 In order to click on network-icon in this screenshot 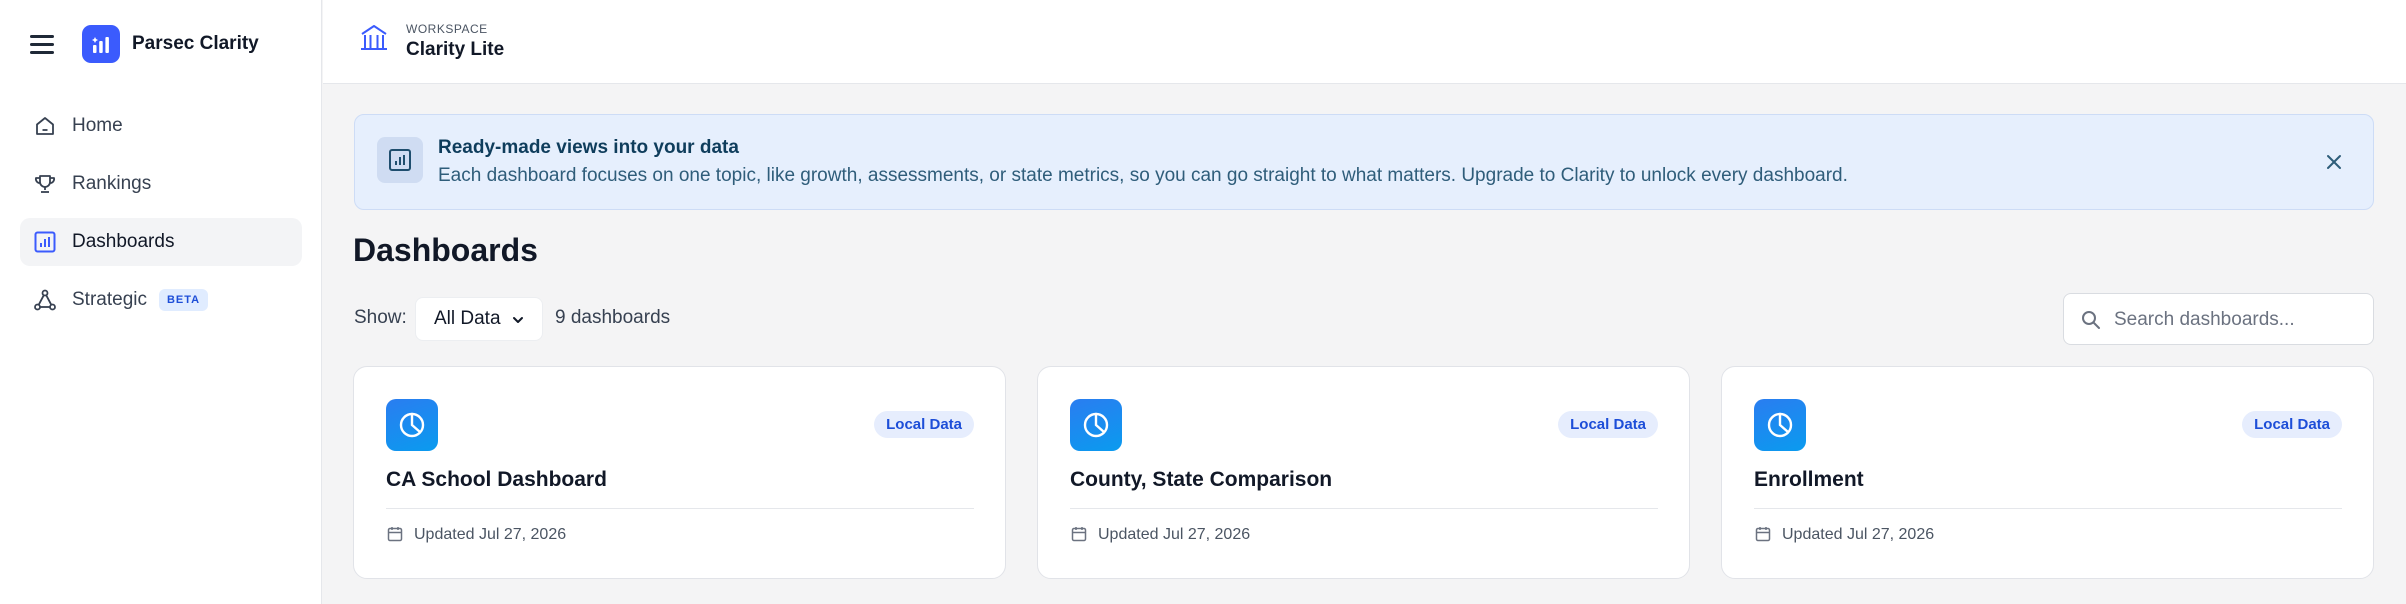, I will do `click(45, 300)`.